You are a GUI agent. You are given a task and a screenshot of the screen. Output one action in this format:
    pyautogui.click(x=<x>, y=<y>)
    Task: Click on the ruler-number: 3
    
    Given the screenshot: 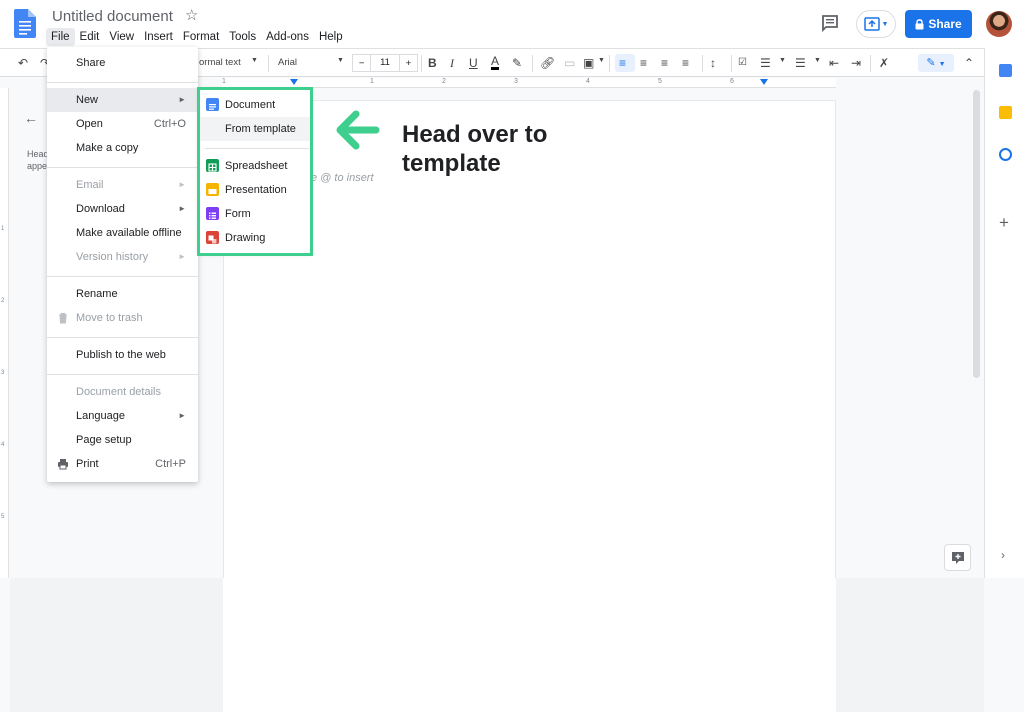 What is the action you would take?
    pyautogui.click(x=3, y=373)
    